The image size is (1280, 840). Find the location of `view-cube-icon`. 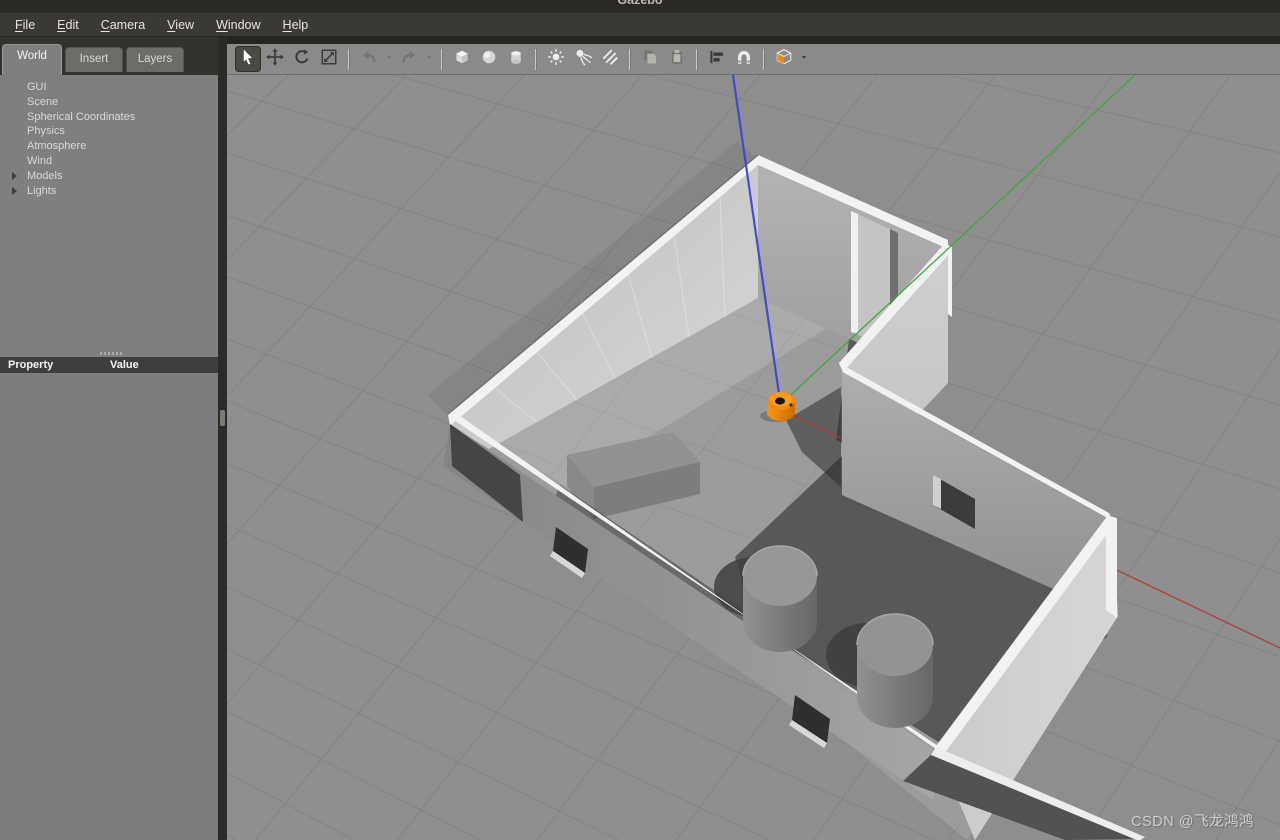

view-cube-icon is located at coordinates (784, 59).